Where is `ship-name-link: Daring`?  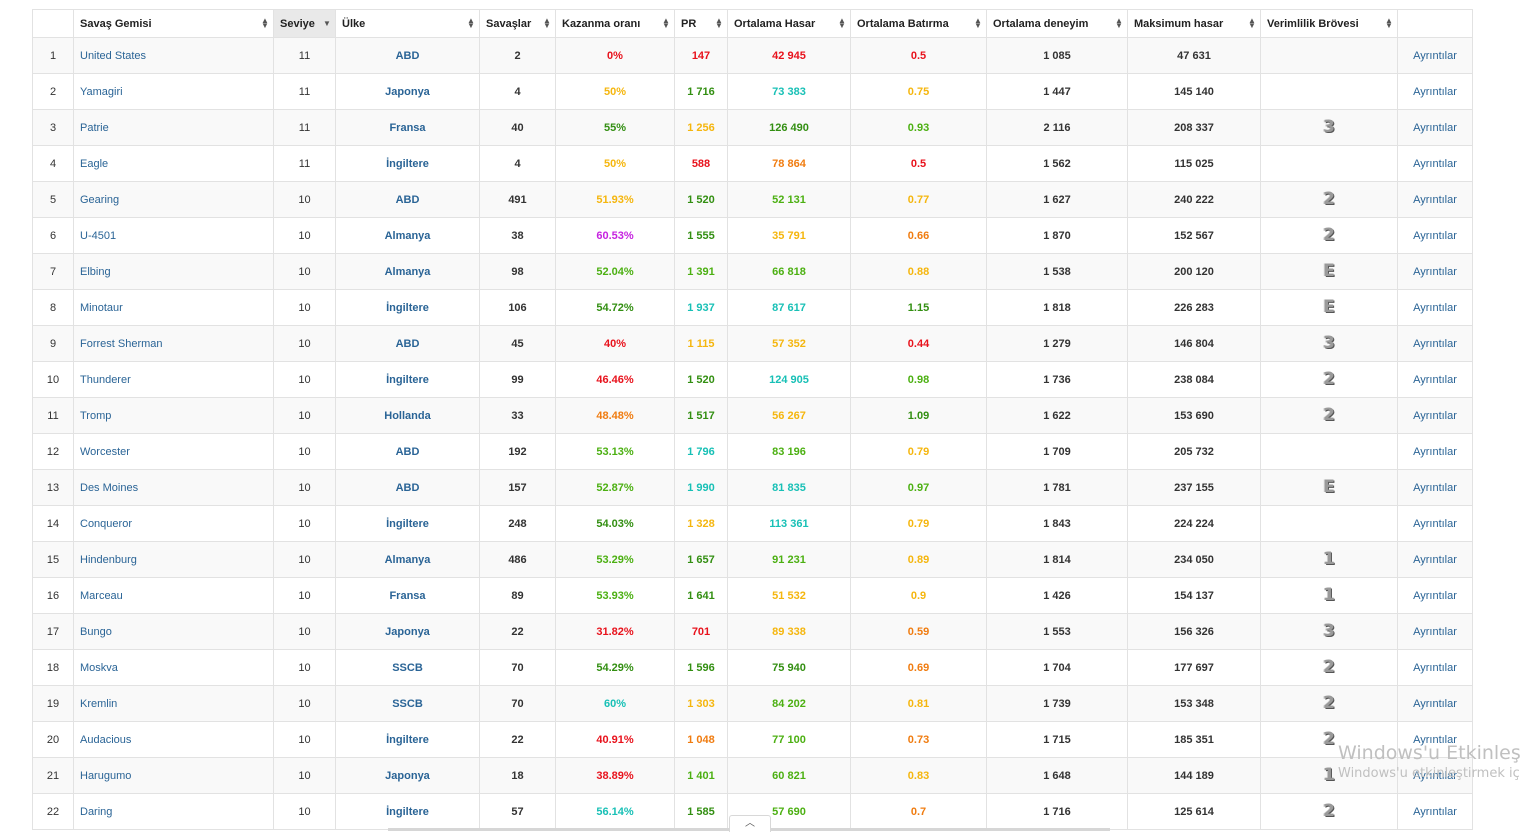 ship-name-link: Daring is located at coordinates (173, 811).